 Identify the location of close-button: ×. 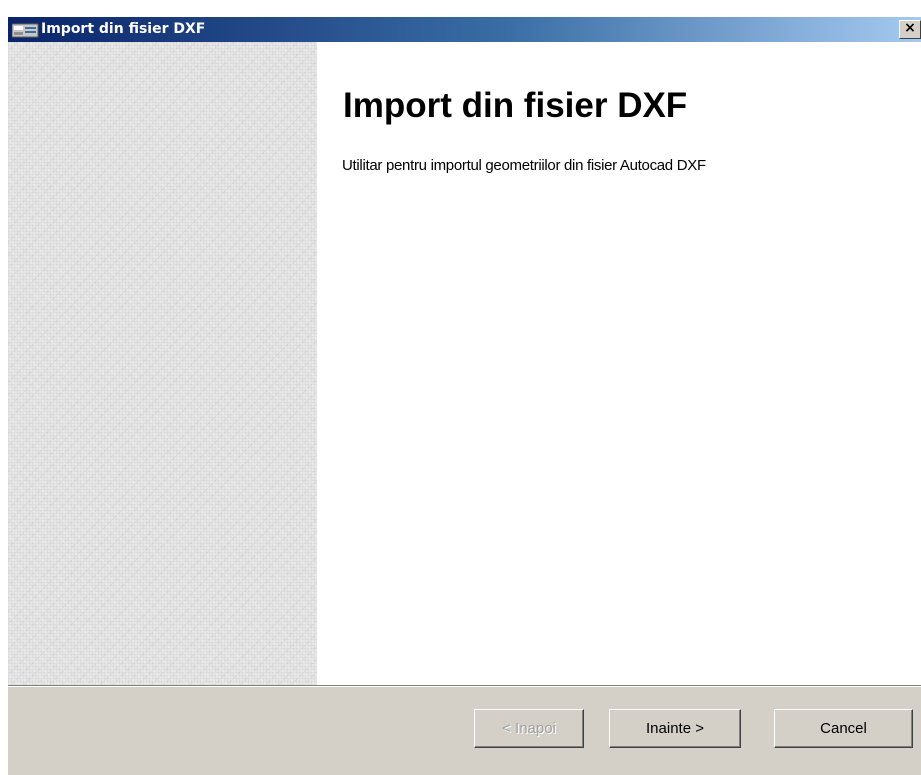
(910, 29).